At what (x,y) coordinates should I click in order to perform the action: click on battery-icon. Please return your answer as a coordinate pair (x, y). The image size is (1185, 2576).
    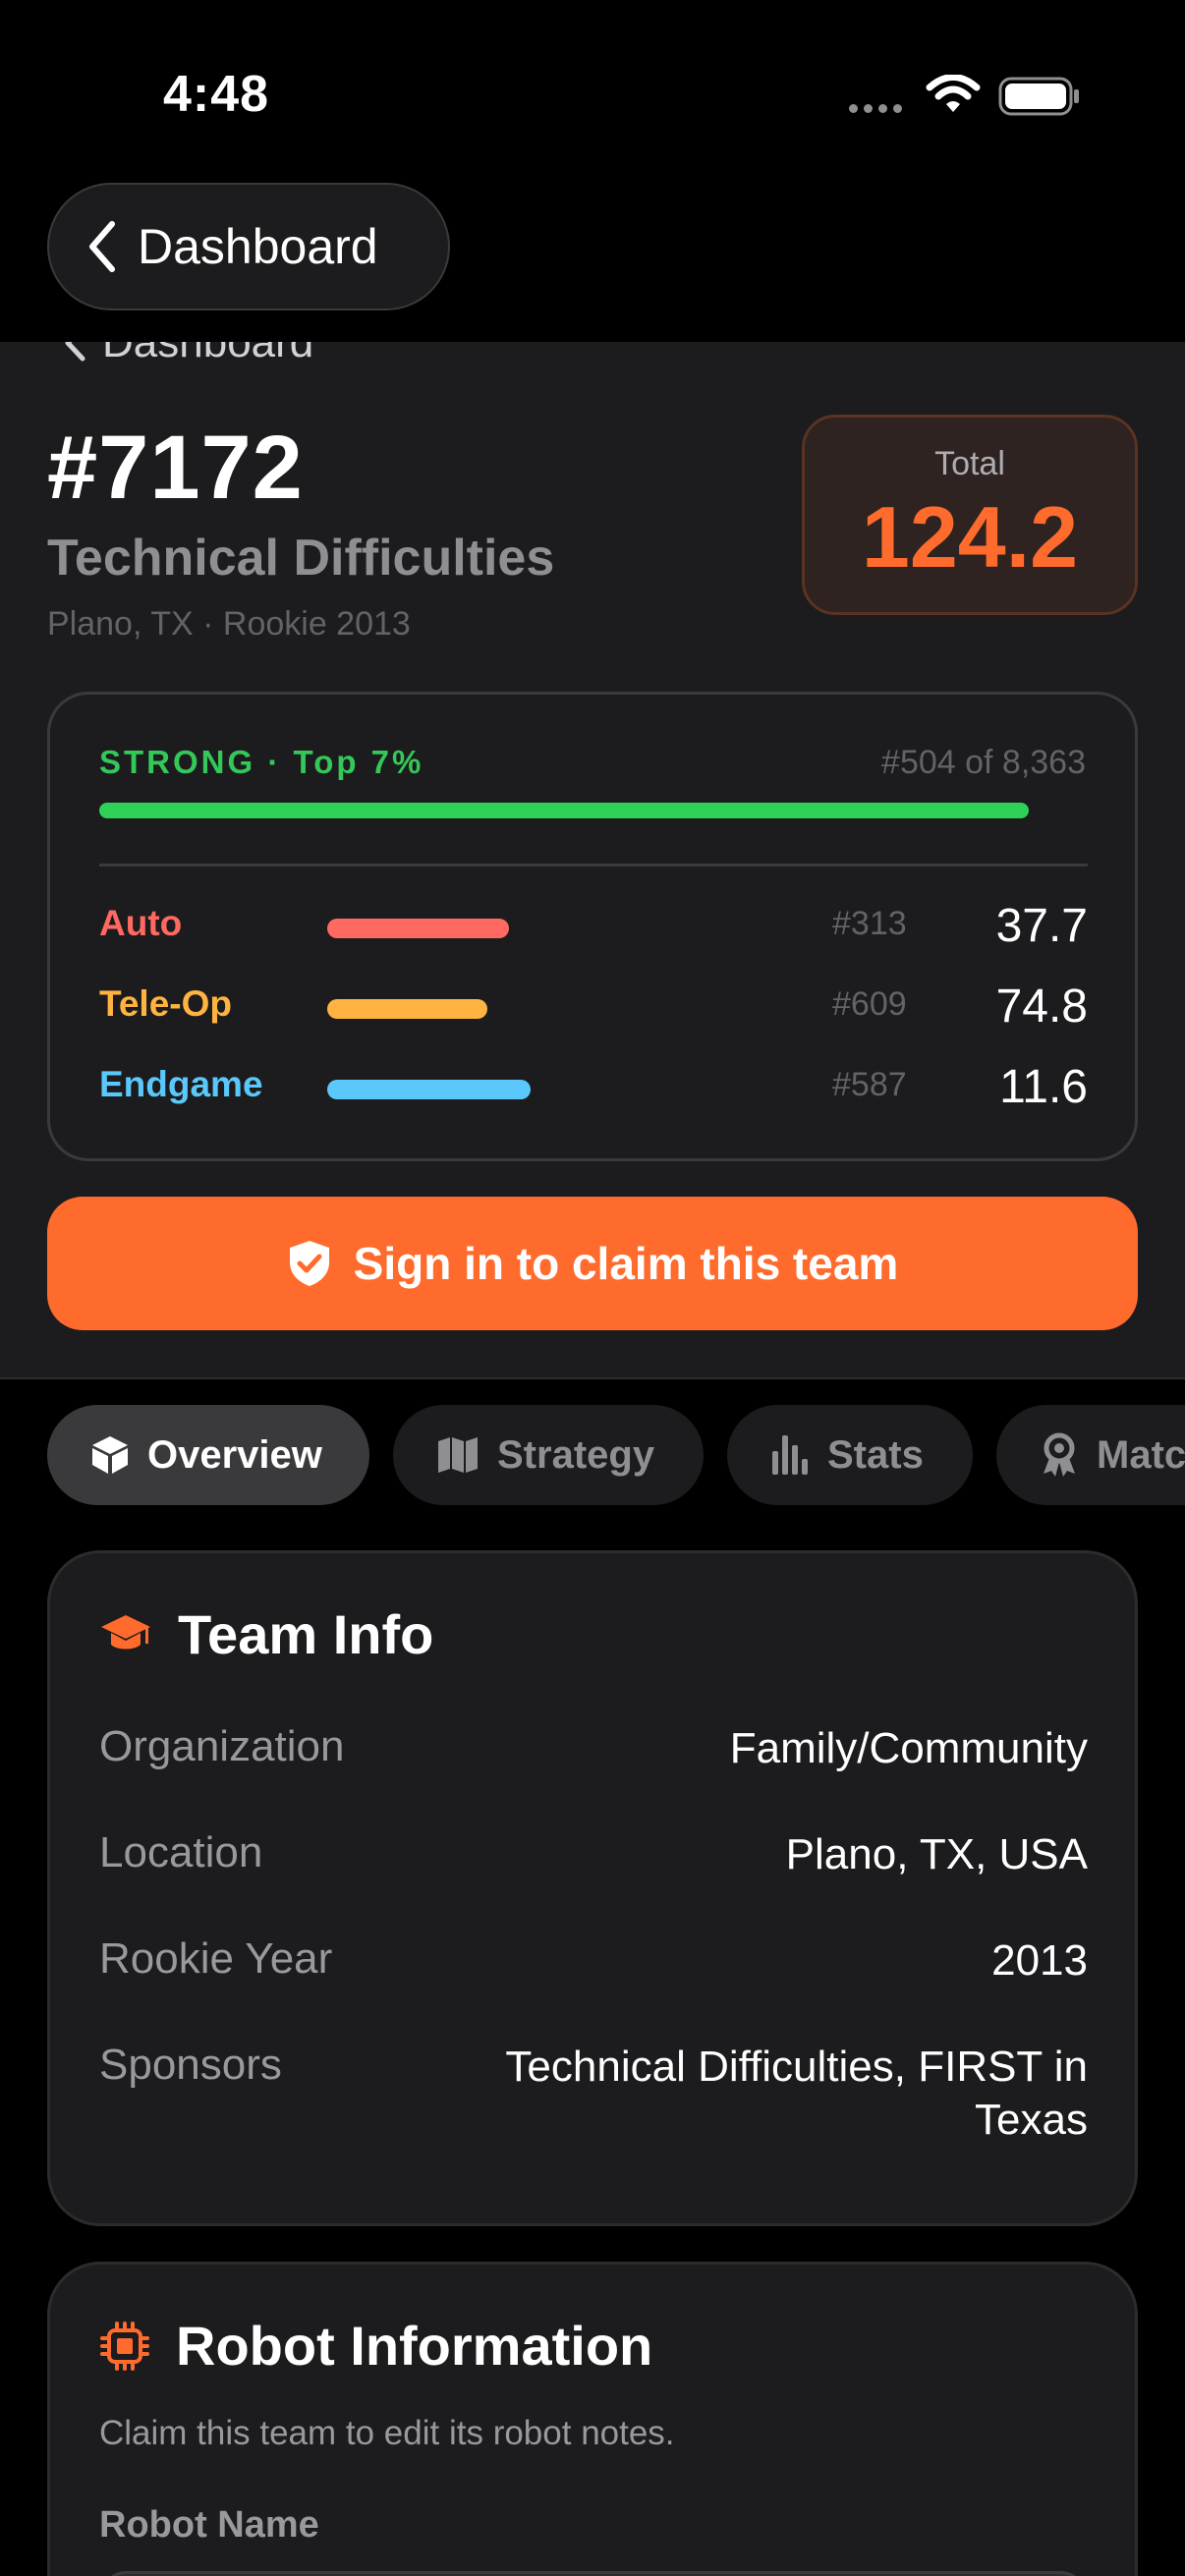
    Looking at the image, I should click on (1038, 96).